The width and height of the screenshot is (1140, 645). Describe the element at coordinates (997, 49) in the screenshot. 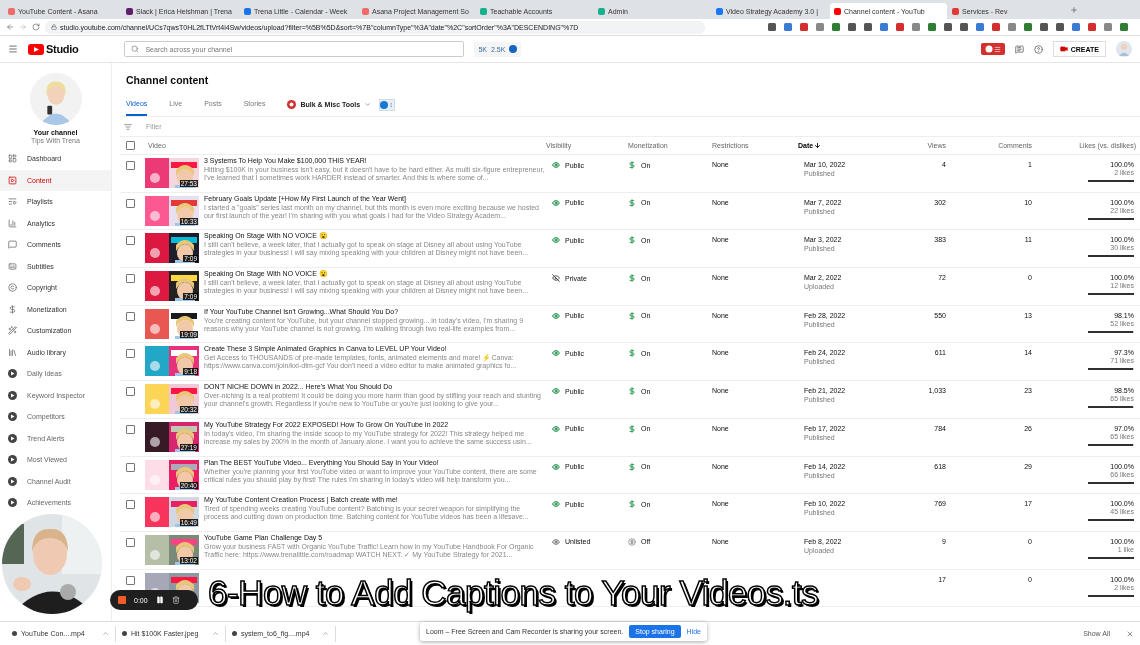

I see `list-icon` at that location.